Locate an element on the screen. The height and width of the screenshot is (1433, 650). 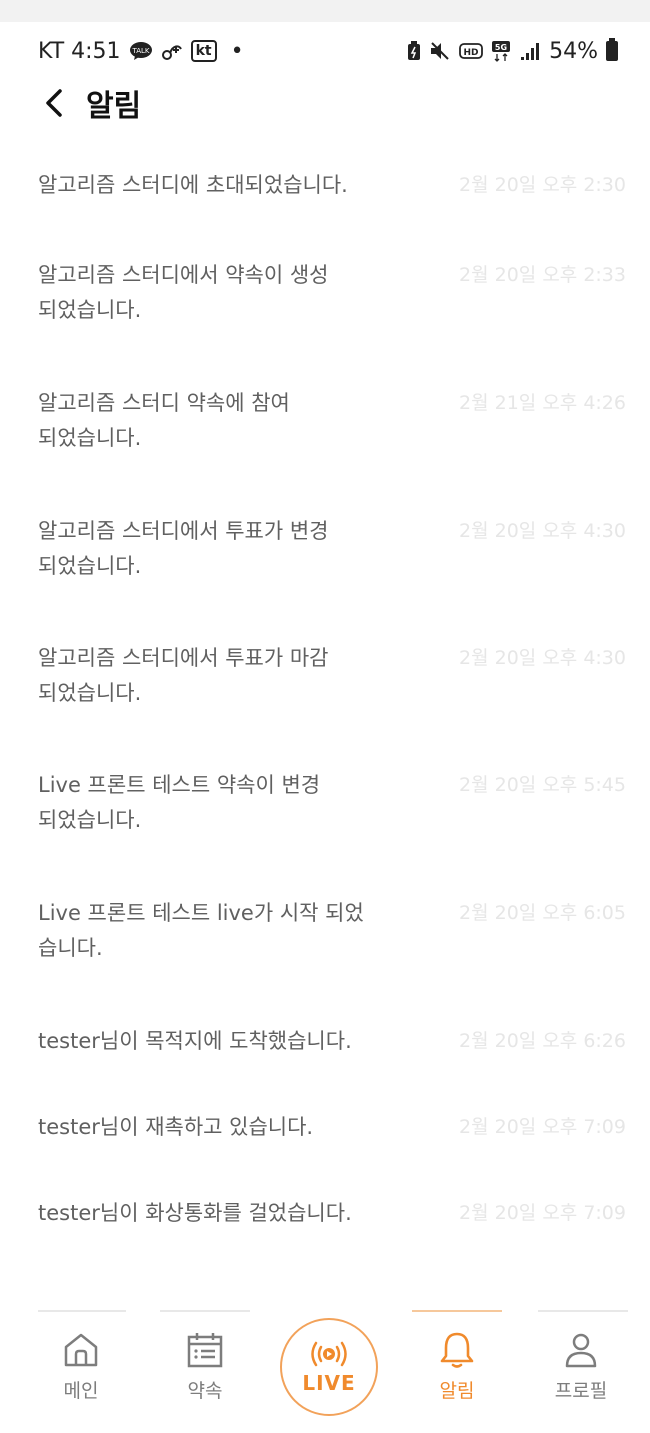
notification-message: 알고리즘 스터디 약속에 참여되었습니다. is located at coordinates (164, 420).